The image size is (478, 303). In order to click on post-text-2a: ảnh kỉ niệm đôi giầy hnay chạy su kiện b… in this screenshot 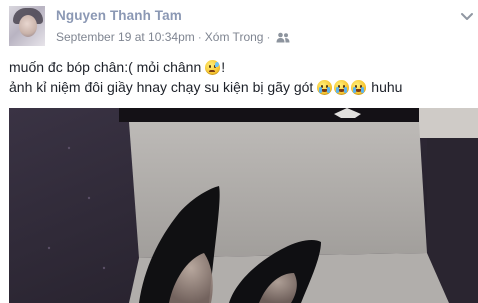, I will do `click(161, 87)`.